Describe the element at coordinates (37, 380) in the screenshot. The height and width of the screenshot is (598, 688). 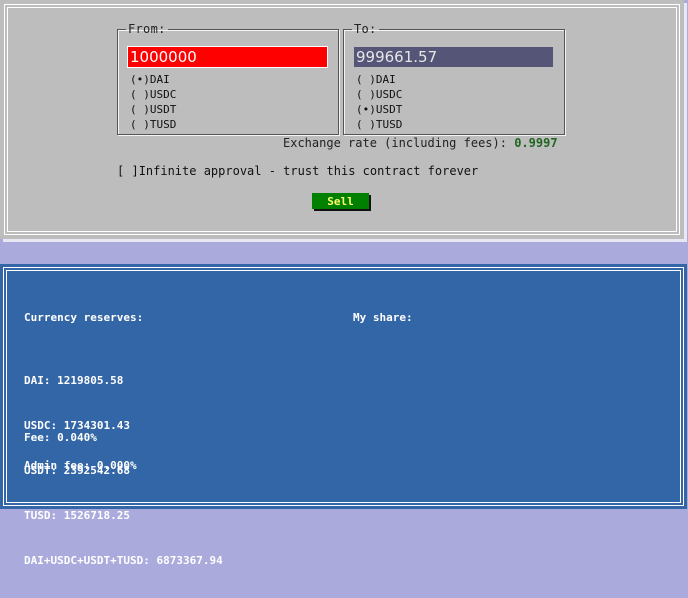
I see `reserve-name: DAI:` at that location.